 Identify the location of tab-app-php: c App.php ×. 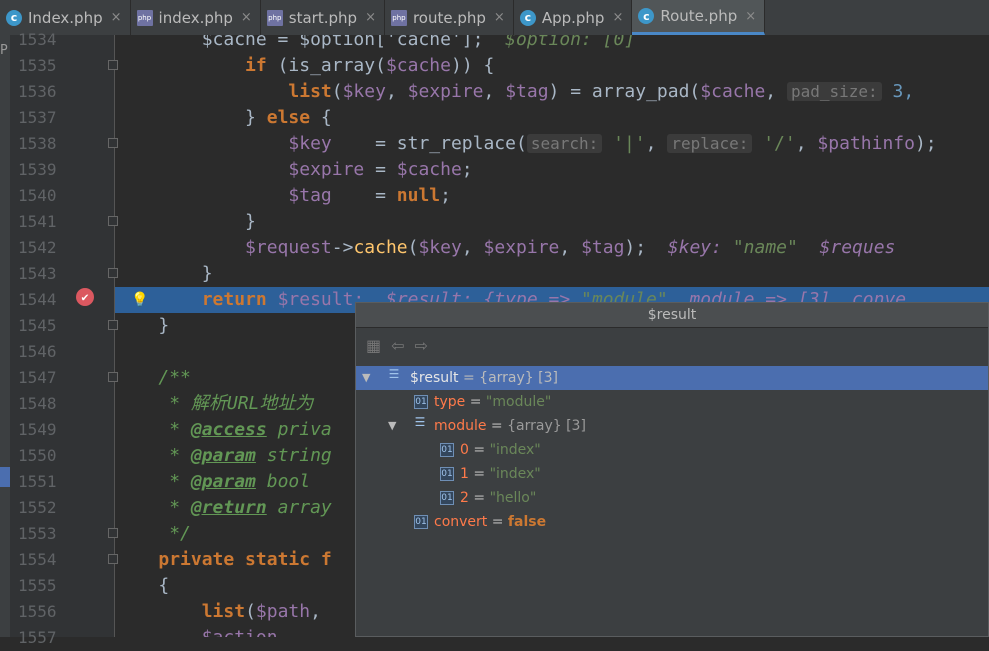
(573, 17).